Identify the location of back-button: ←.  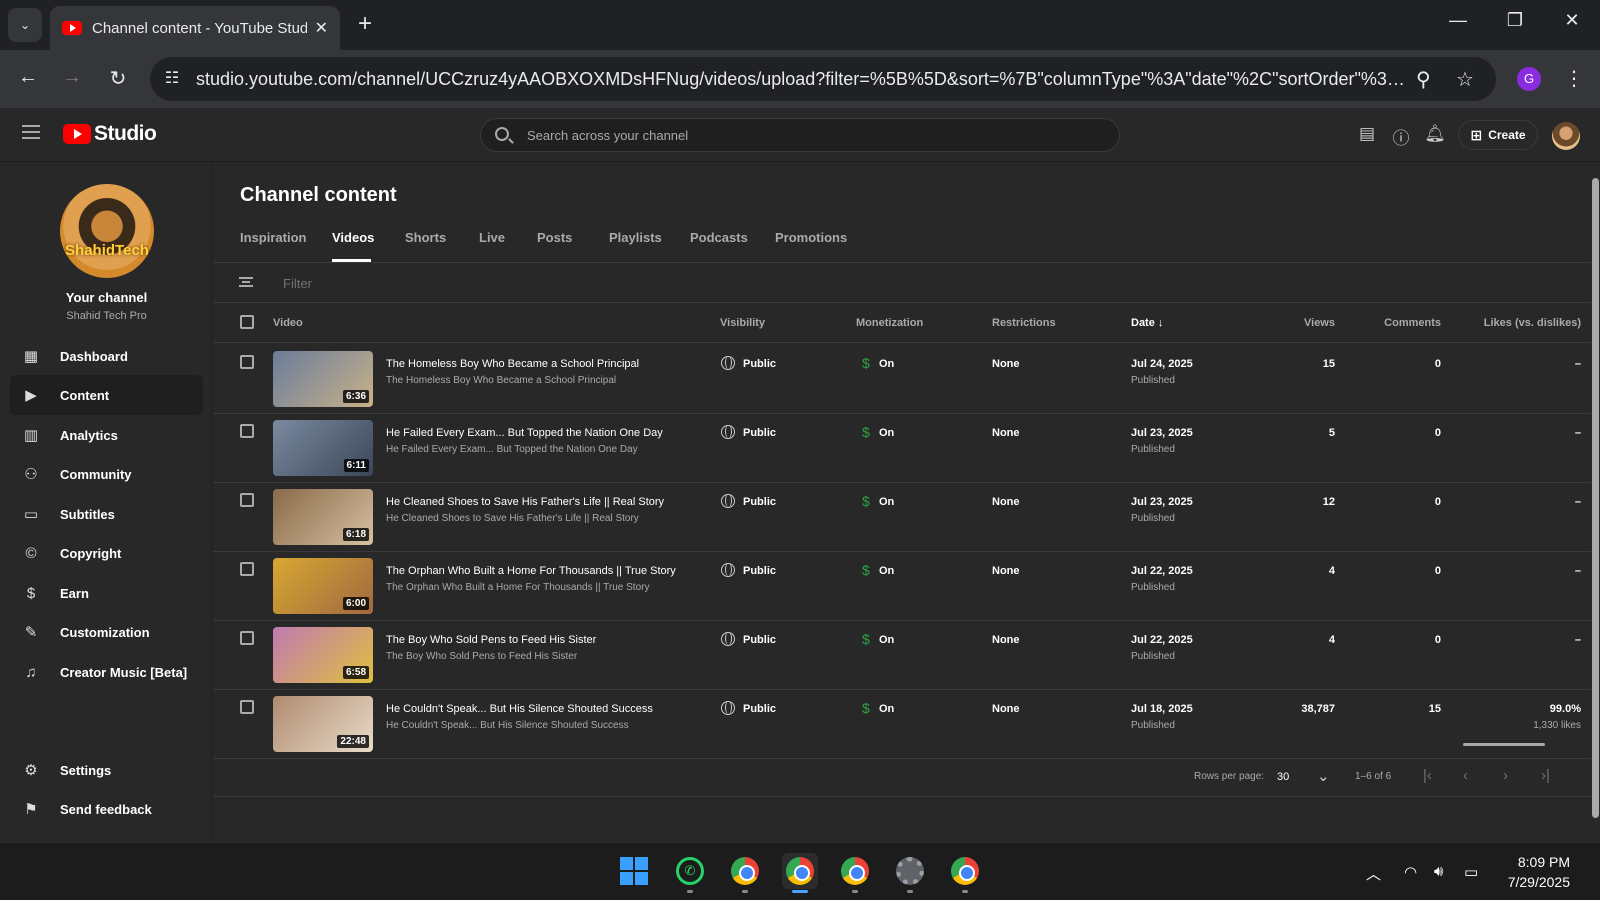
(28, 77).